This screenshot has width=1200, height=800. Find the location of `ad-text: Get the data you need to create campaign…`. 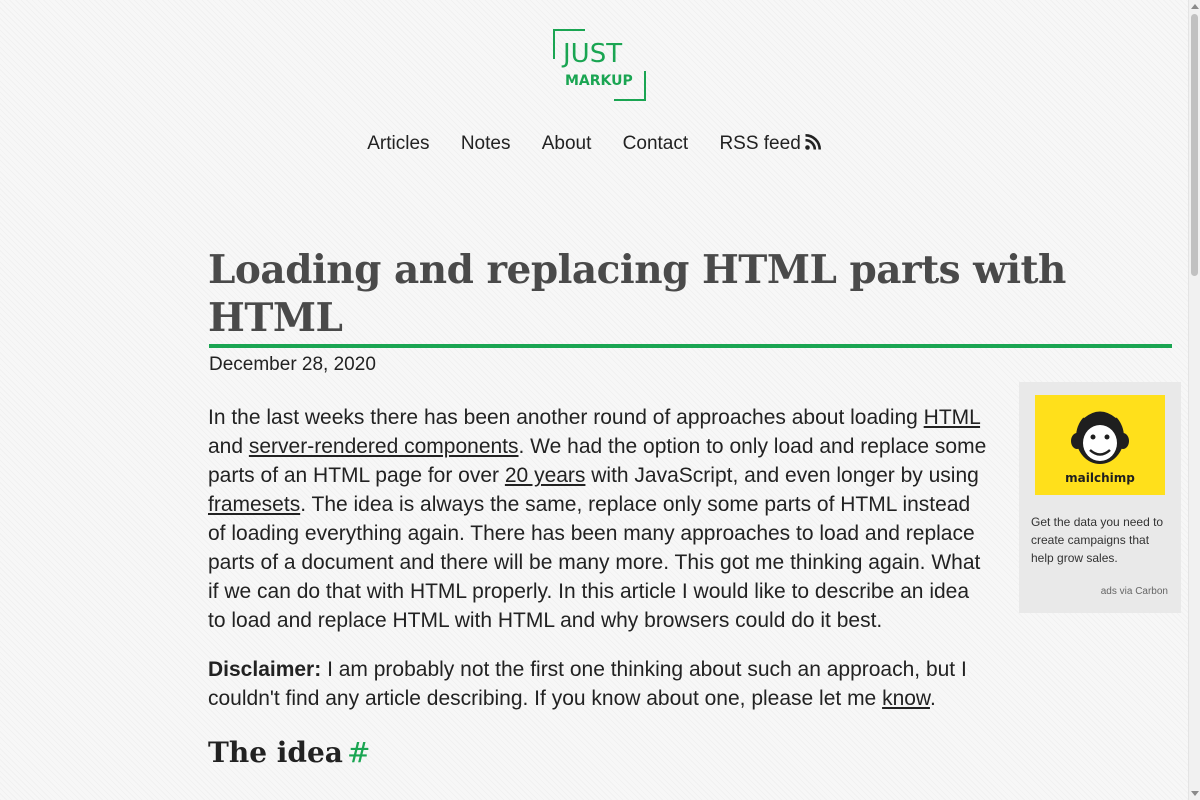

ad-text: Get the data you need to create campaign… is located at coordinates (1102, 540).